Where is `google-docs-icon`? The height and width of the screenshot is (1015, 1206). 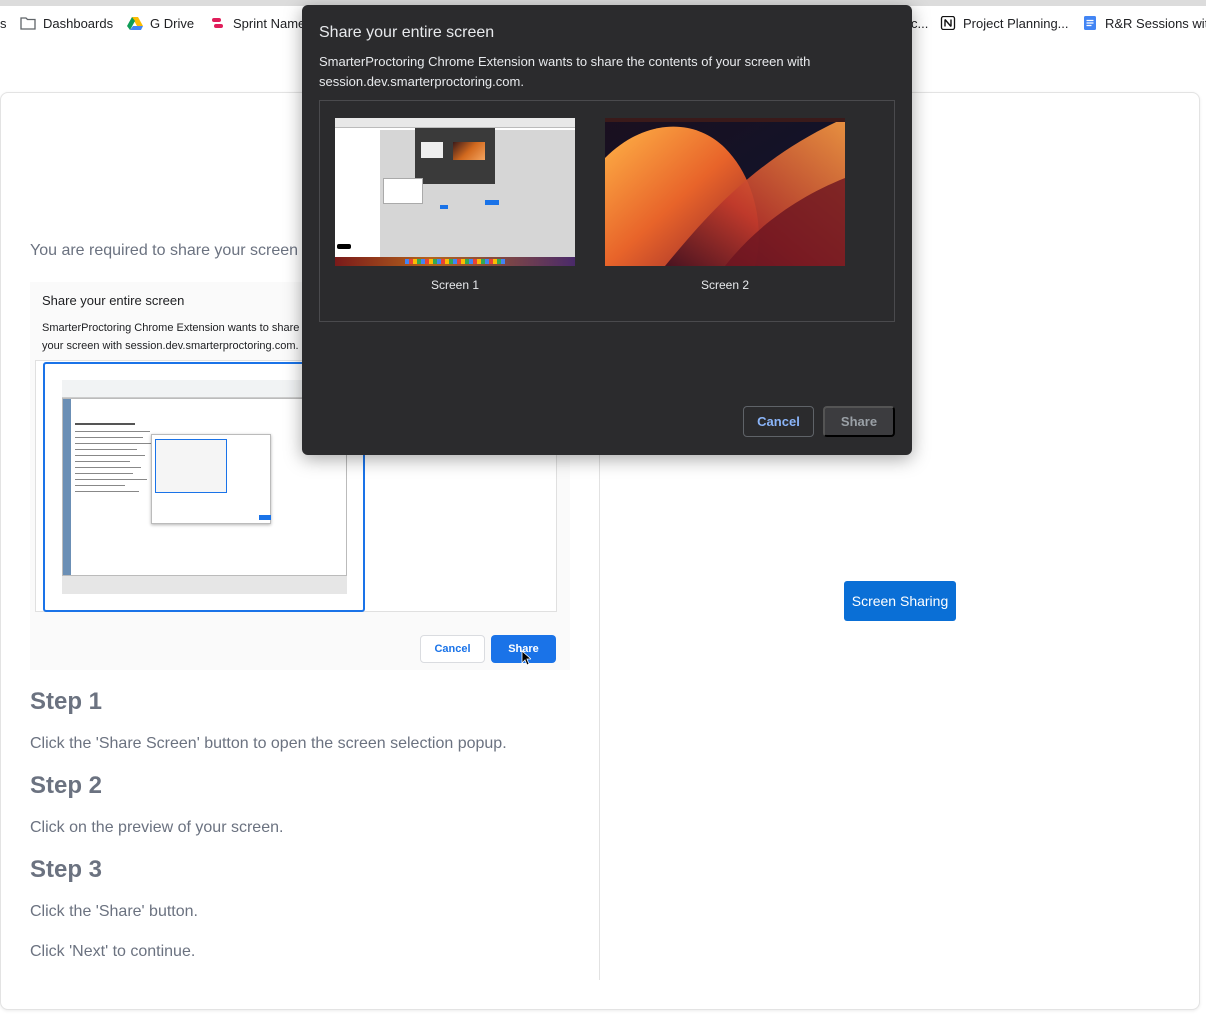
google-docs-icon is located at coordinates (1090, 23).